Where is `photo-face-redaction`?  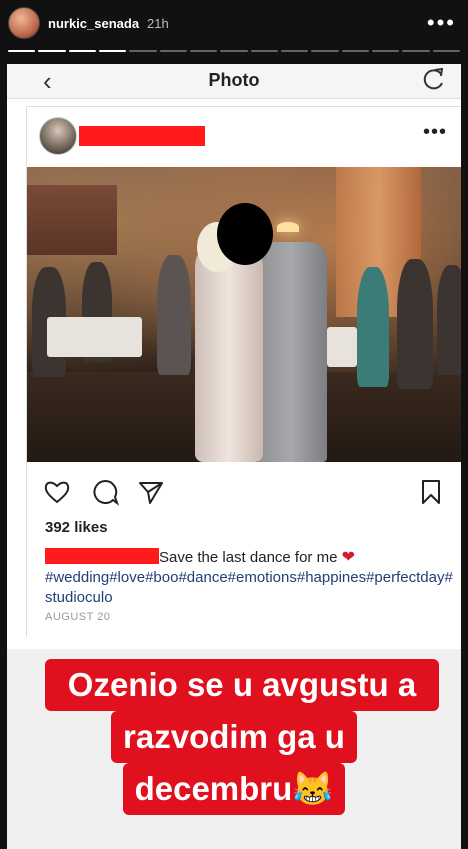 photo-face-redaction is located at coordinates (245, 234).